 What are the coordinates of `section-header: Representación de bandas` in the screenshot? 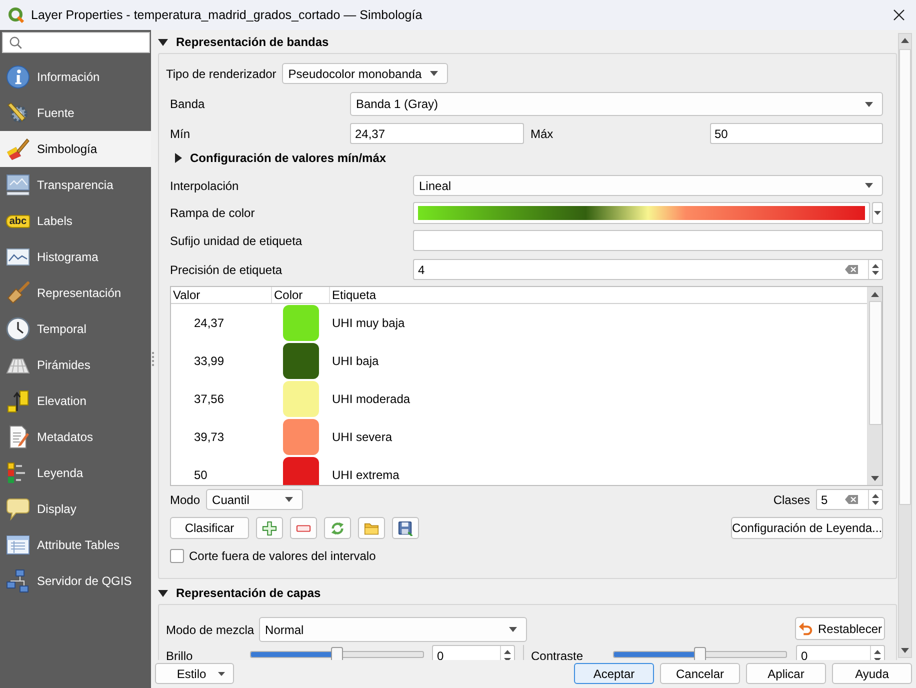 It's located at (526, 42).